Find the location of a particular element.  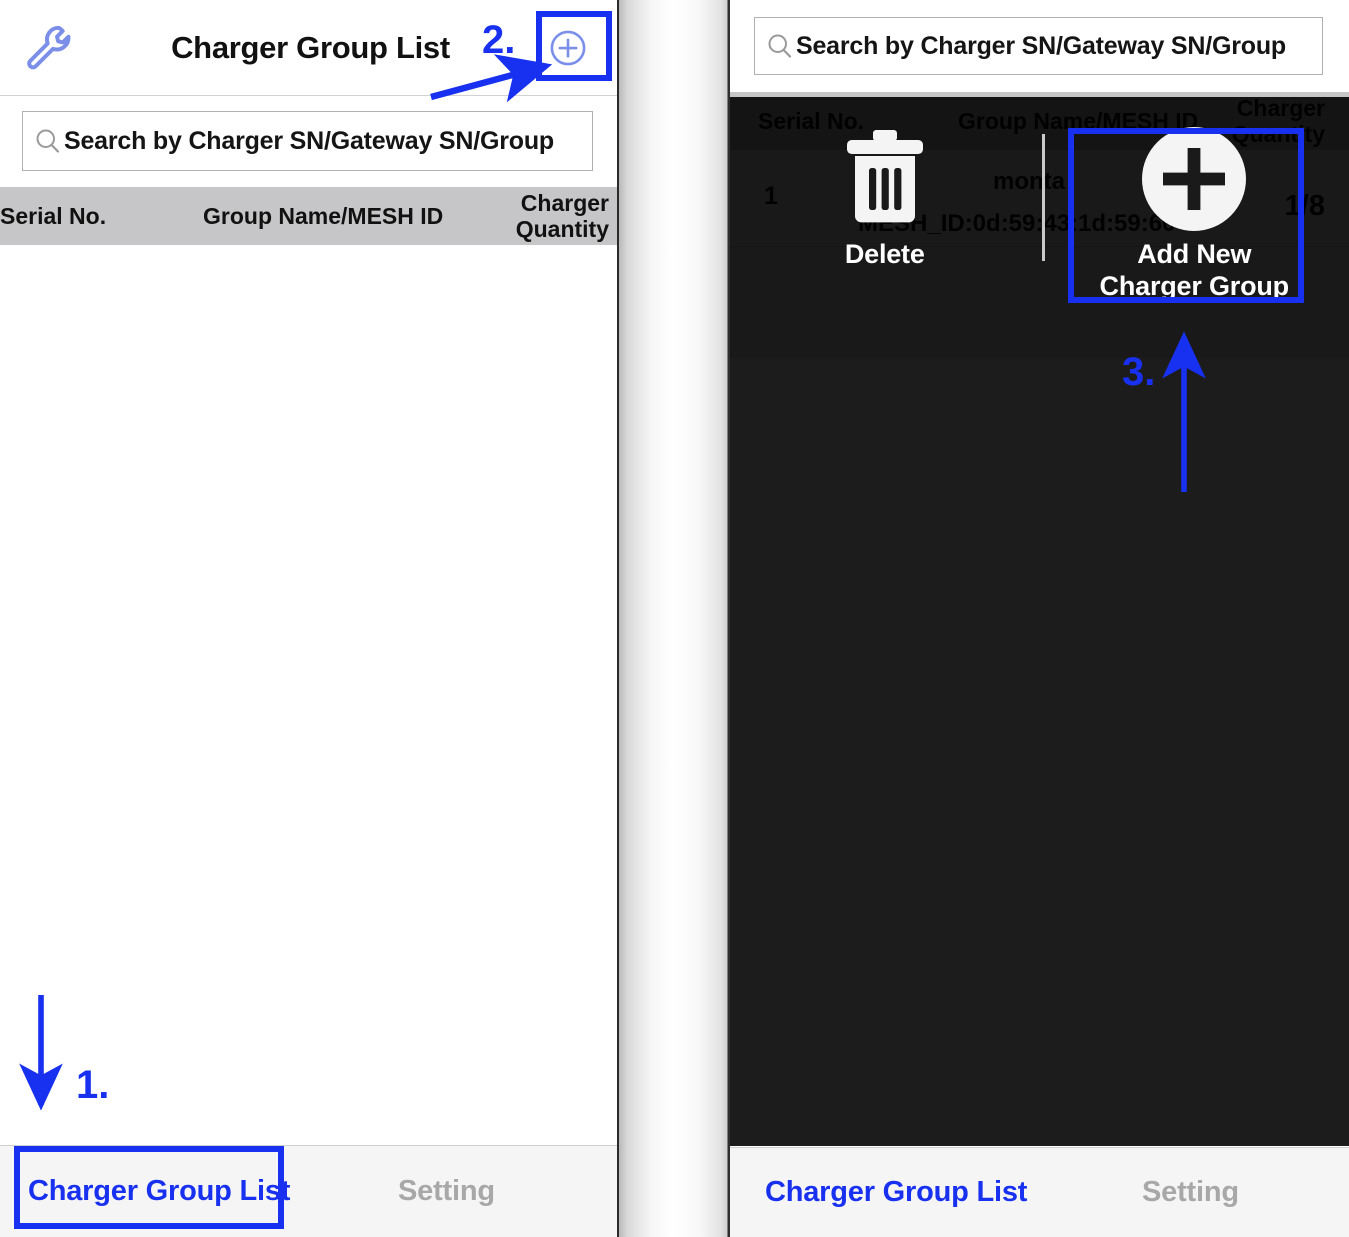

column-header-charger-quantity-line2: Quantity is located at coordinates (562, 229).